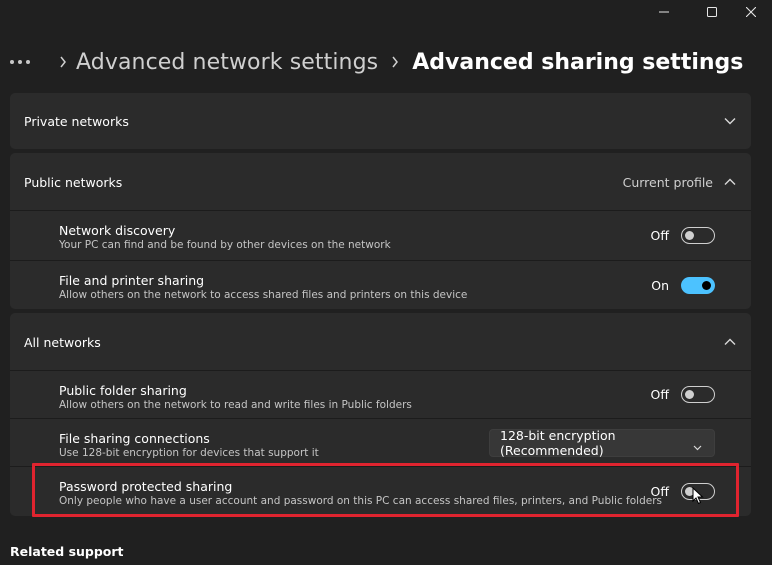 This screenshot has height=565, width=772. What do you see at coordinates (380, 182) in the screenshot?
I see `public-networks-header: Public networks Current profile` at bounding box center [380, 182].